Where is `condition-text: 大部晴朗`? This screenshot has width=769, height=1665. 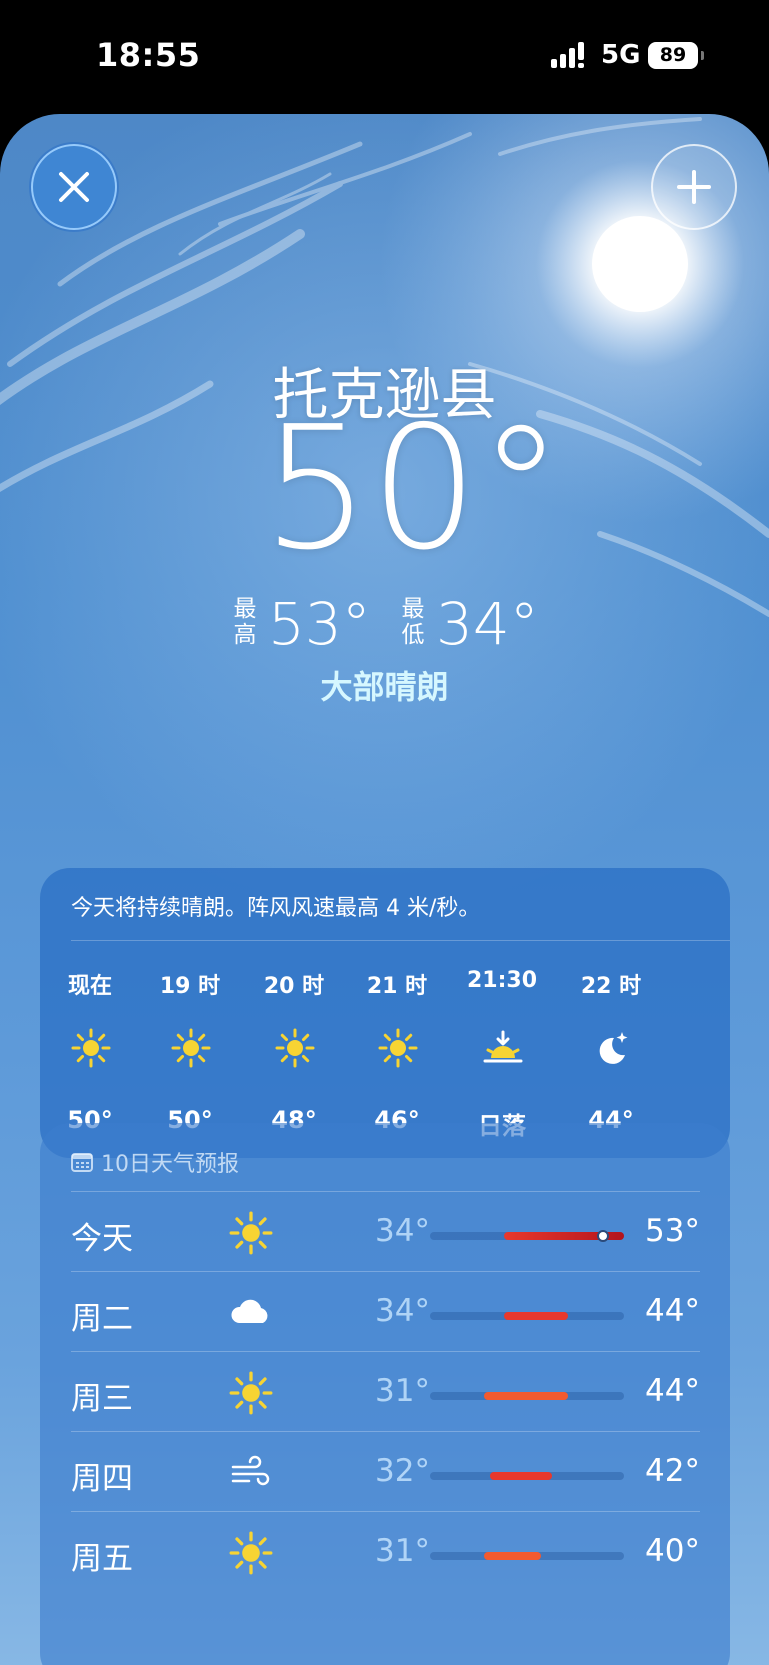
condition-text: 大部晴朗 is located at coordinates (384, 687).